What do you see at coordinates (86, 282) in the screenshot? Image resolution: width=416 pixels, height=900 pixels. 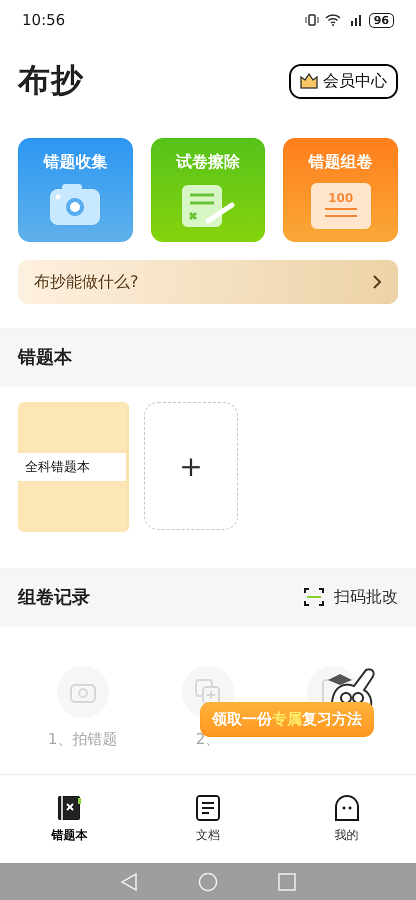 I see `banner-label: 布抄能做什么?` at bounding box center [86, 282].